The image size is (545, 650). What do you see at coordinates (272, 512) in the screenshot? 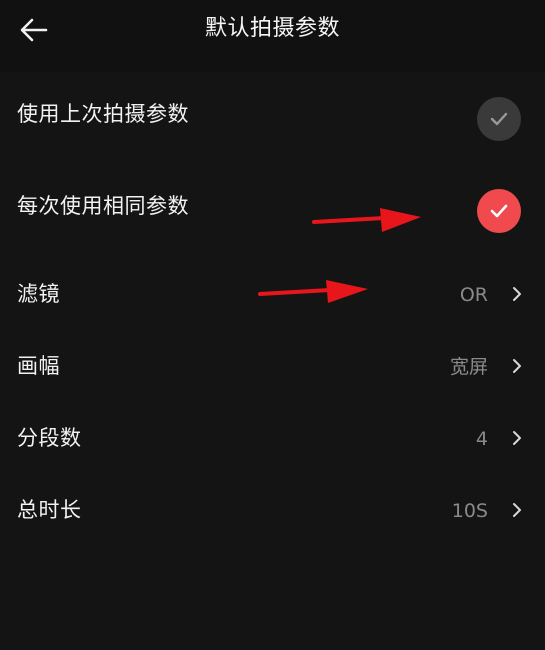
I see `setting-row-duration: 总时长 10S` at bounding box center [272, 512].